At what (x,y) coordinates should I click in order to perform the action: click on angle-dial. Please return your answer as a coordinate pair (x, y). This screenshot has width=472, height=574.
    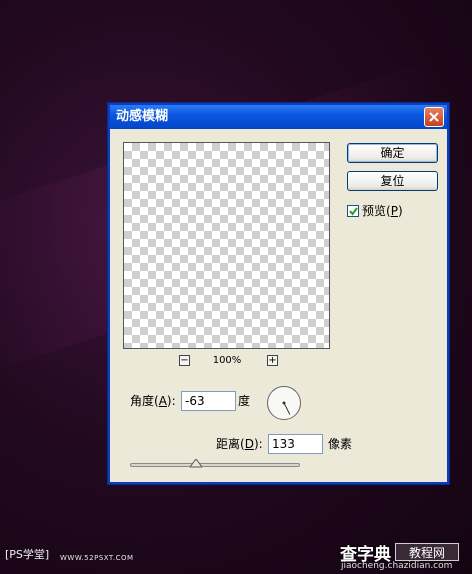
    Looking at the image, I should click on (284, 403).